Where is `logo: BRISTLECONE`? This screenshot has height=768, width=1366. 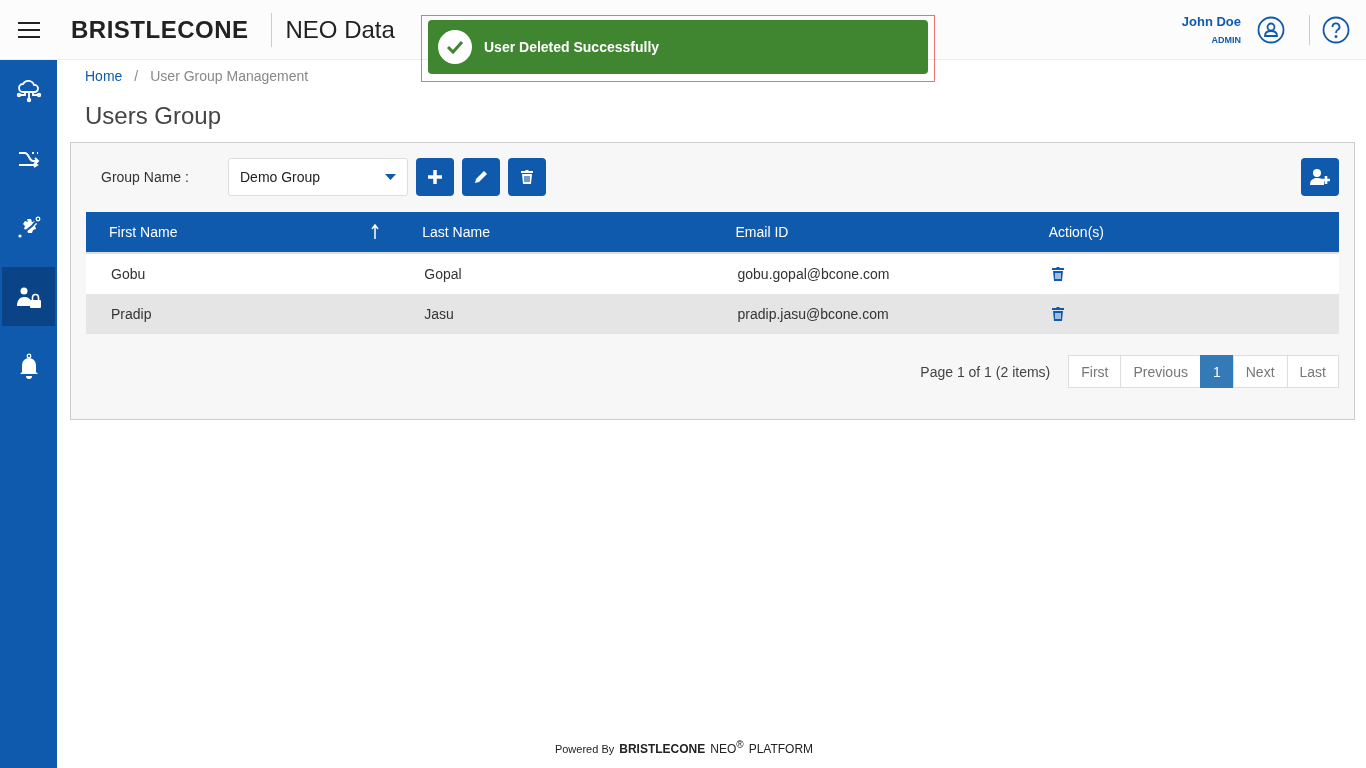
logo: BRISTLECONE is located at coordinates (160, 29).